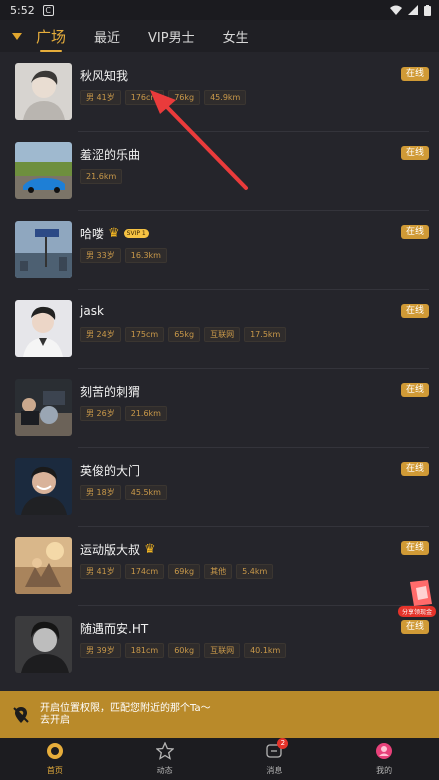  I want to click on user-tags: 男 24岁 175cm 65kg 互联网 17.5km, so click(183, 334).